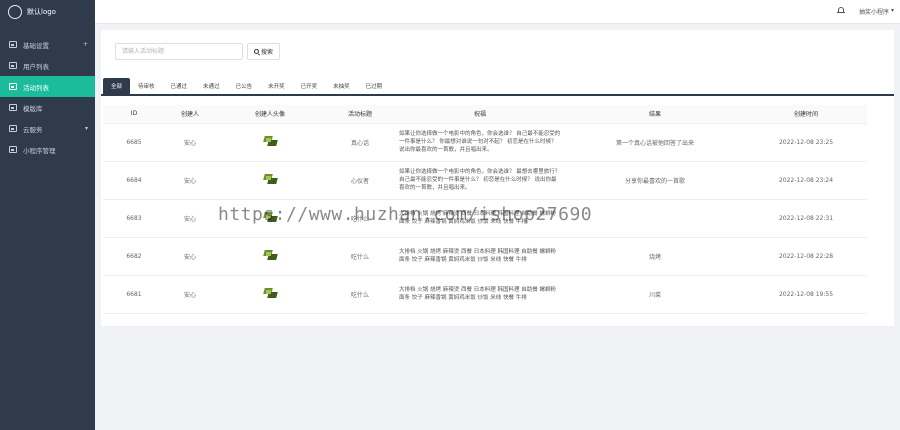 This screenshot has height=430, width=900. What do you see at coordinates (134, 114) in the screenshot?
I see `column-header-id: ID` at bounding box center [134, 114].